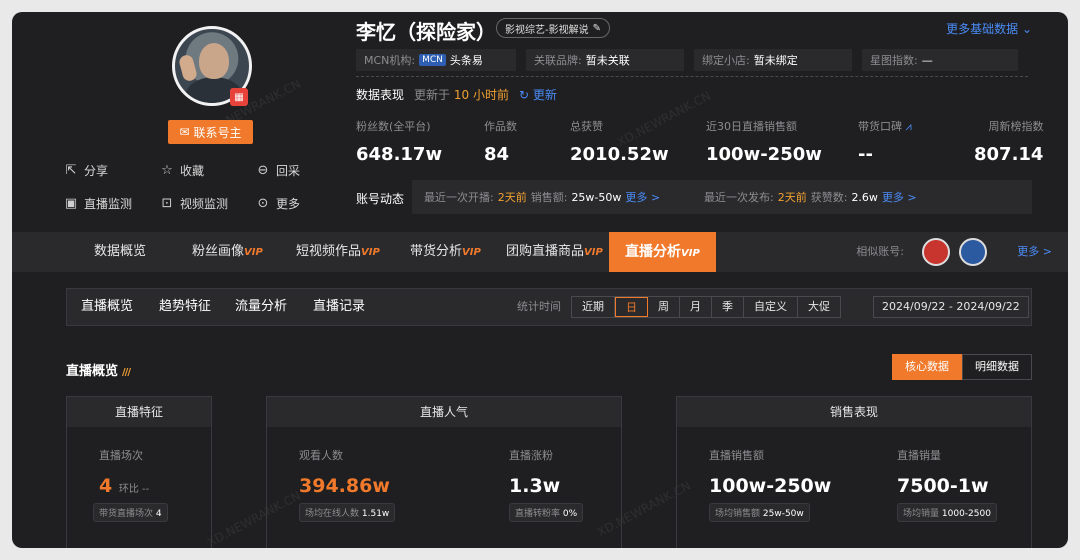 The width and height of the screenshot is (1080, 560). What do you see at coordinates (538, 94) in the screenshot?
I see `refresh-button: ↻ 更新` at bounding box center [538, 94].